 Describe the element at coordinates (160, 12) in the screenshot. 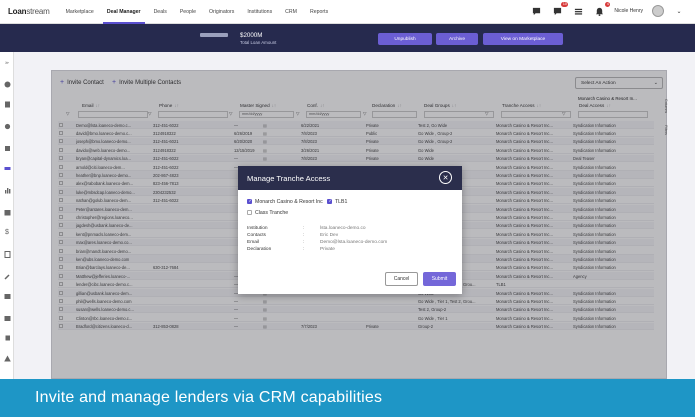

I see `nav-deals: Deals` at that location.